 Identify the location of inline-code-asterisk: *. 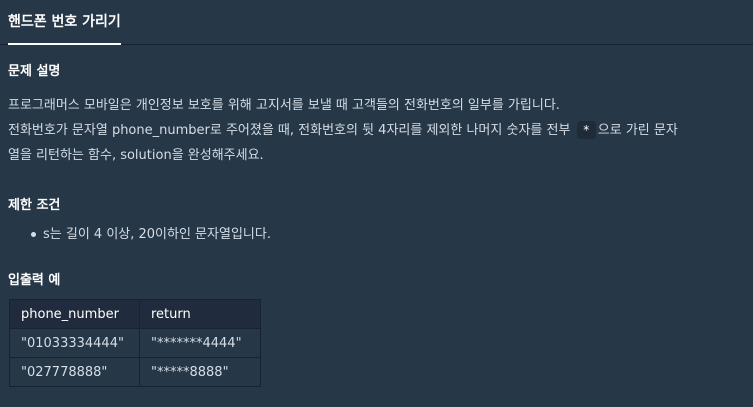
(586, 130).